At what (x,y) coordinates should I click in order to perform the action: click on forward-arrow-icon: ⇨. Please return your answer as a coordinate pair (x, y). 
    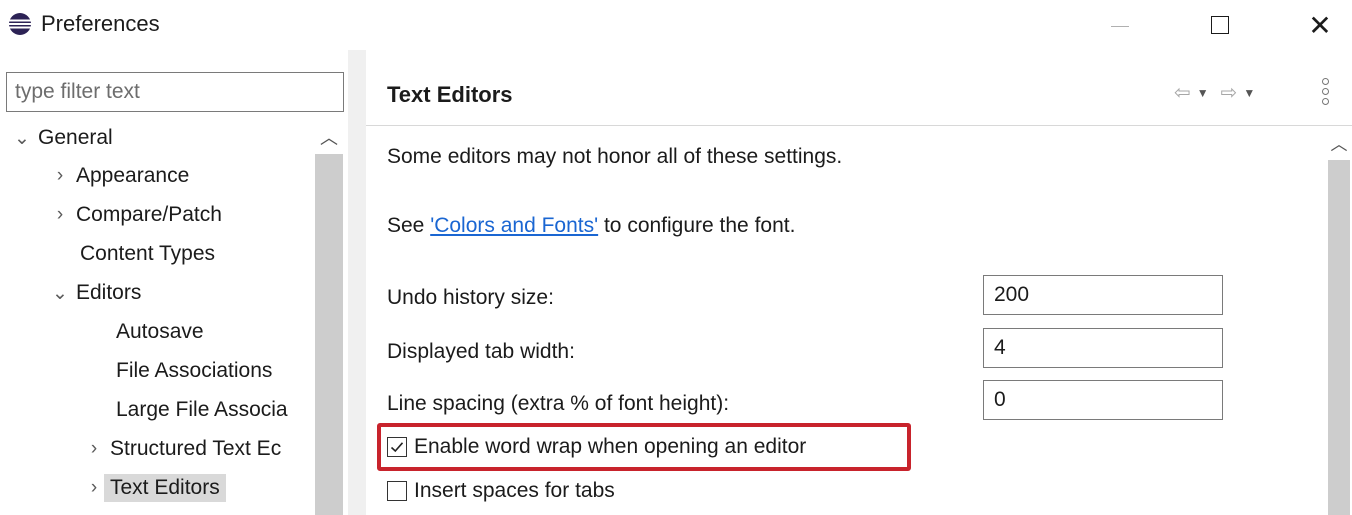
    Looking at the image, I should click on (1229, 92).